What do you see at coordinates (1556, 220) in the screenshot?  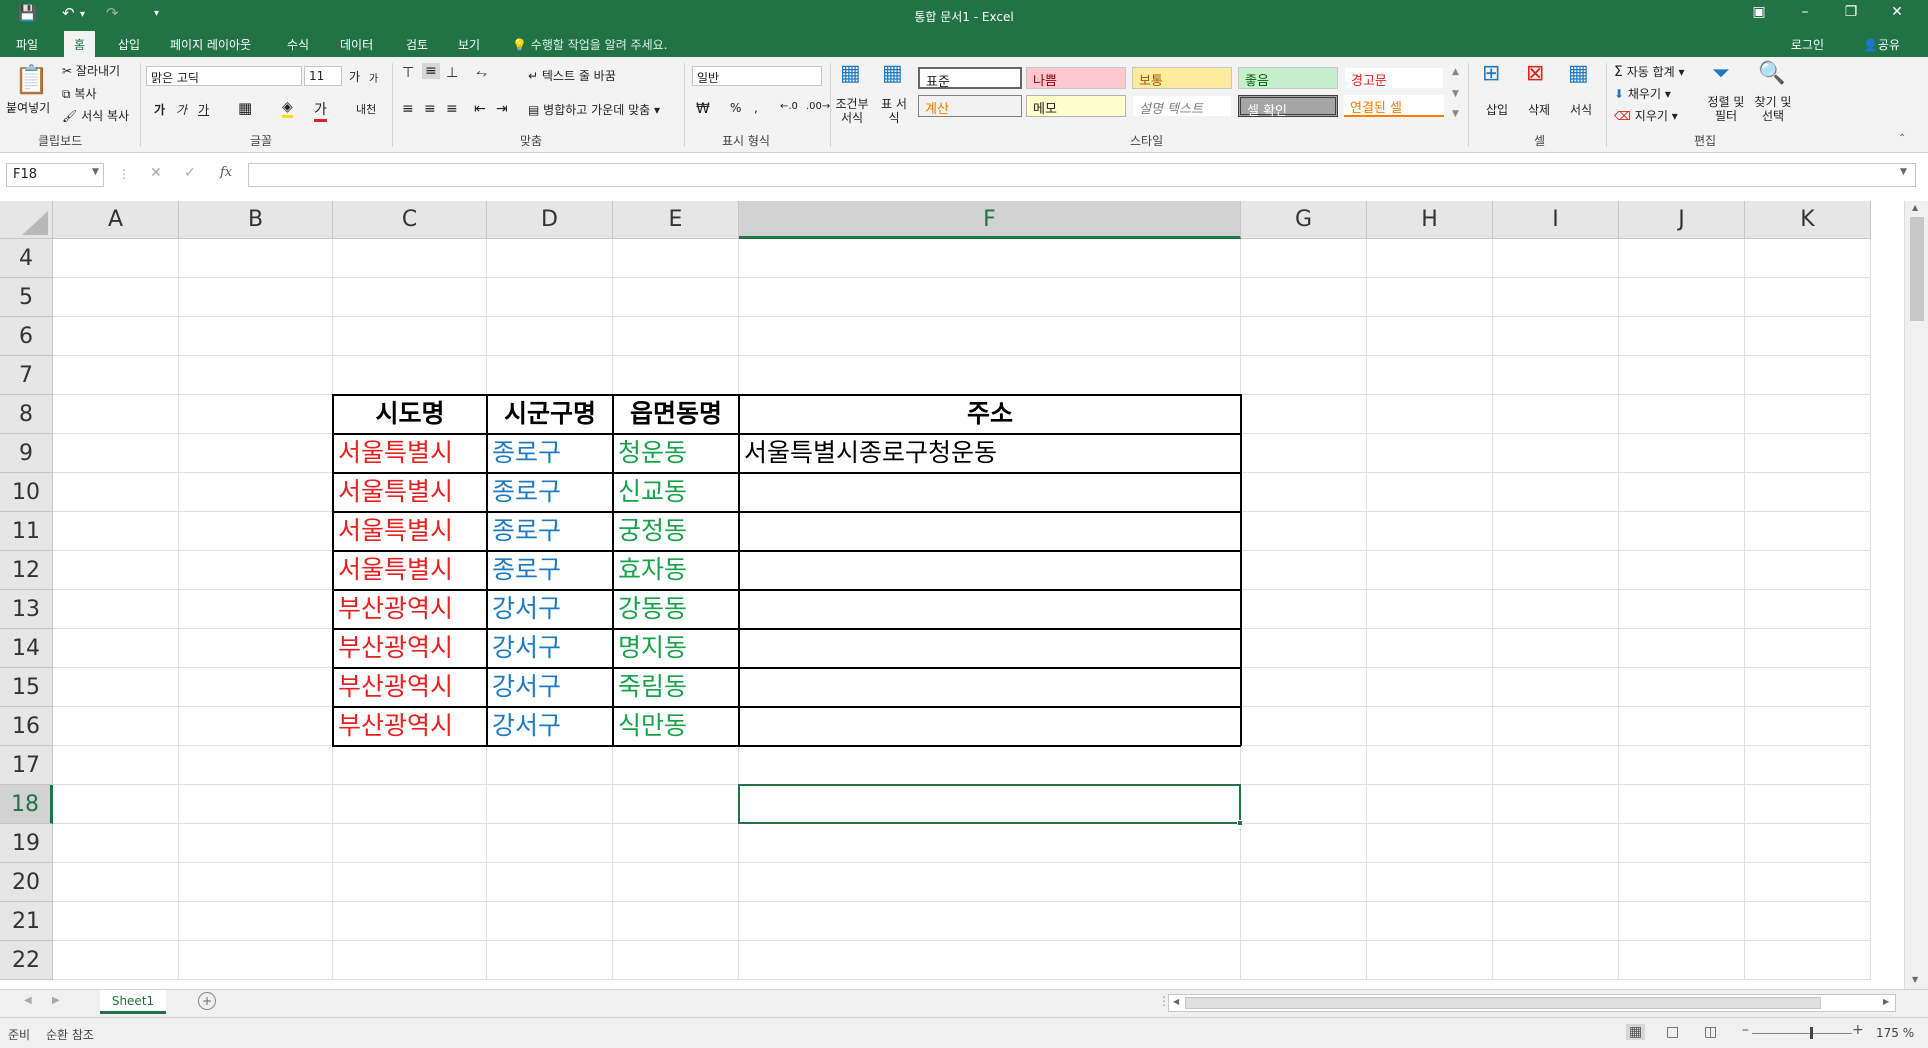 I see `column-header-i: I` at bounding box center [1556, 220].